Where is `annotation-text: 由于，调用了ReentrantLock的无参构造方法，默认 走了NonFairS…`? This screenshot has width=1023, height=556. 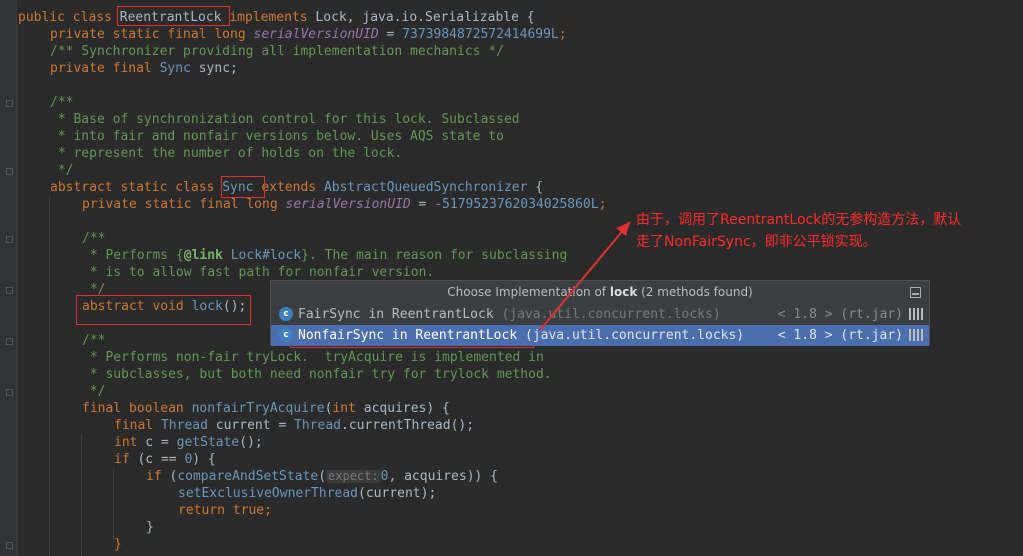 annotation-text: 由于，调用了ReentrantLock的无参构造方法，默认 走了NonFairS… is located at coordinates (799, 231).